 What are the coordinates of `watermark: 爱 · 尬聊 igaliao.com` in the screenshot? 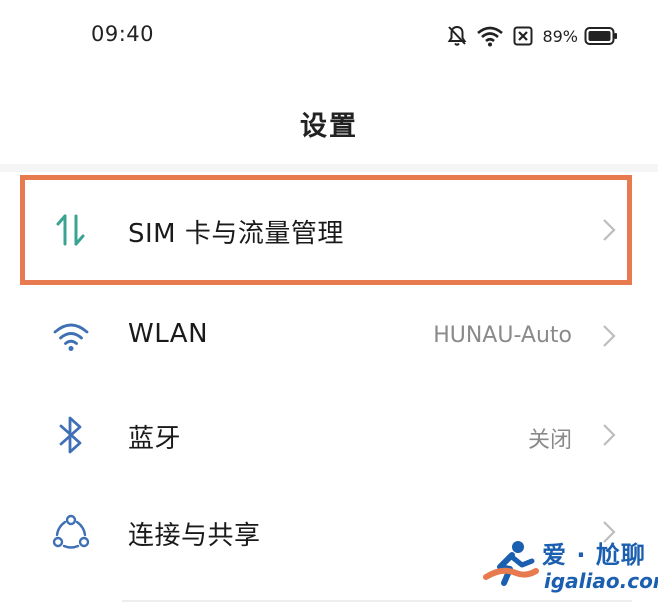 It's located at (570, 566).